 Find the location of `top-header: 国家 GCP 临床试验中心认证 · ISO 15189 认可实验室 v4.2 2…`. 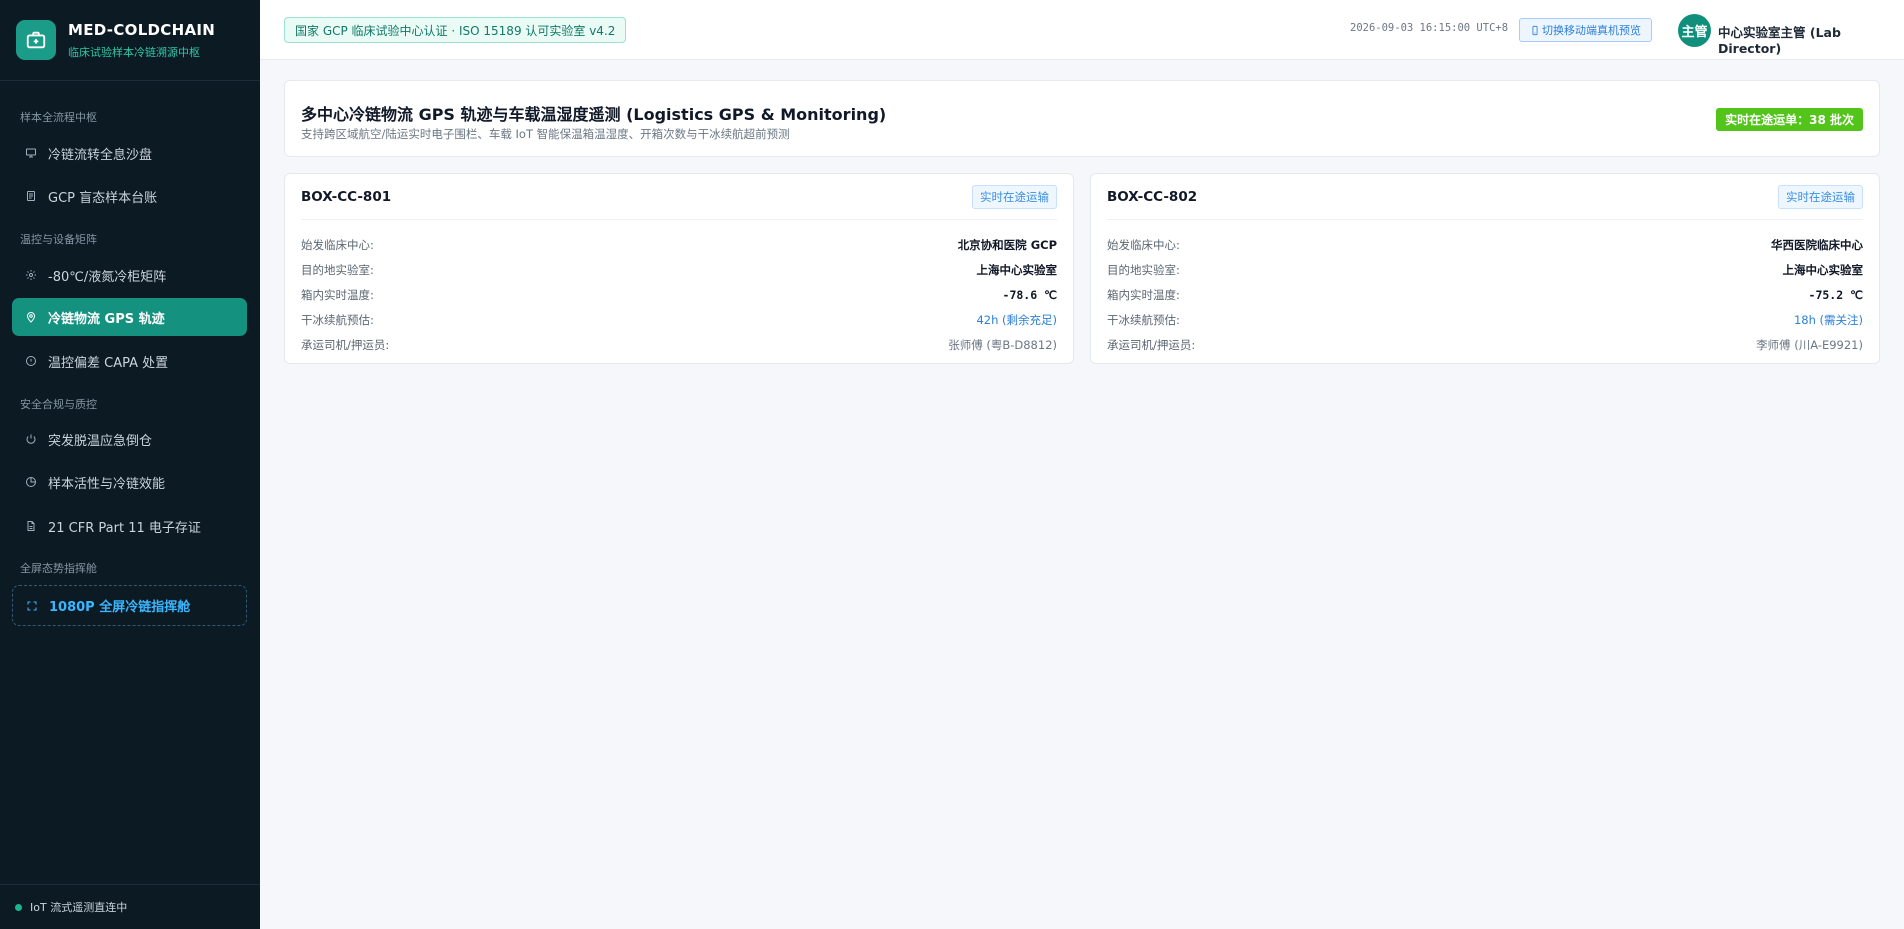

top-header: 国家 GCP 临床试验中心认证 · ISO 15189 认可实验室 v4.2 2… is located at coordinates (1082, 30).